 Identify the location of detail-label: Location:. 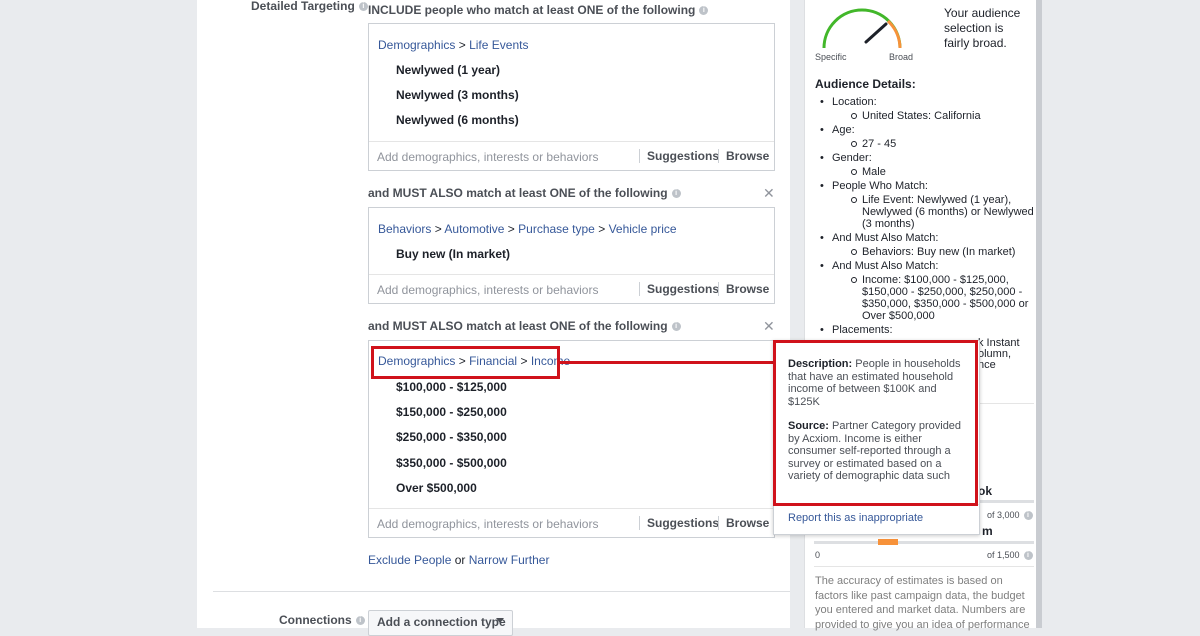
(854, 102).